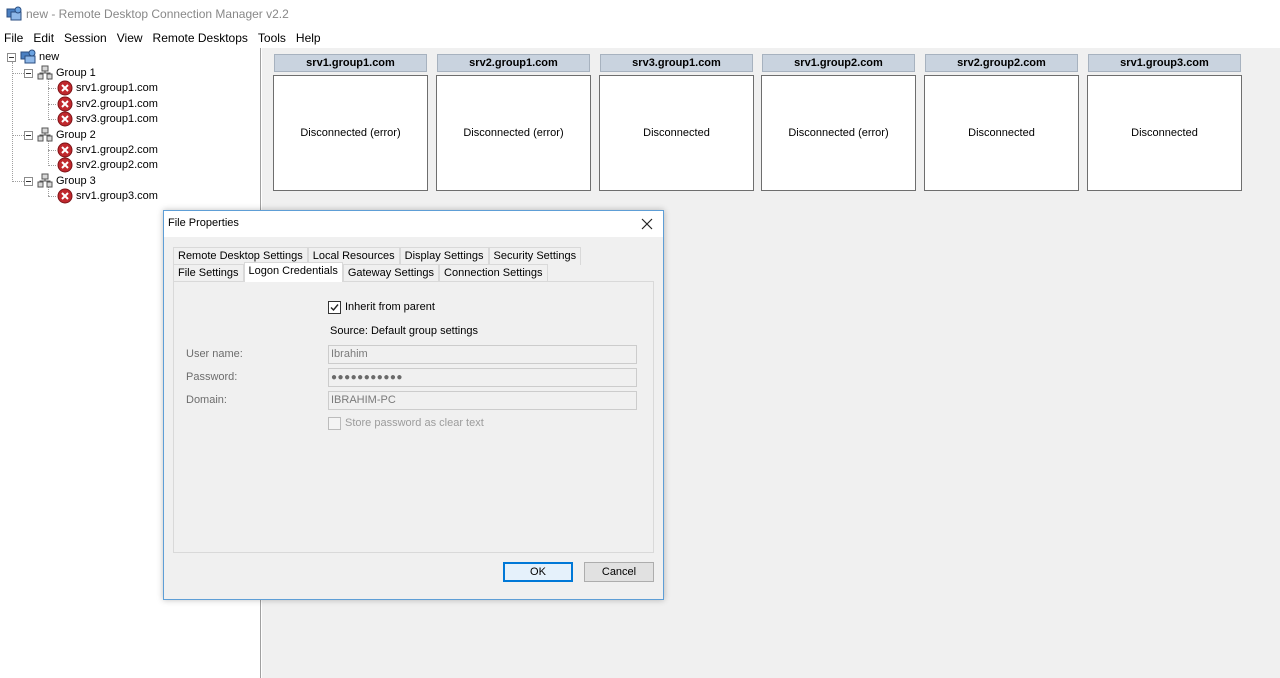 This screenshot has width=1280, height=678. I want to click on thumbnail-title: srv3.group1.com, so click(676, 63).